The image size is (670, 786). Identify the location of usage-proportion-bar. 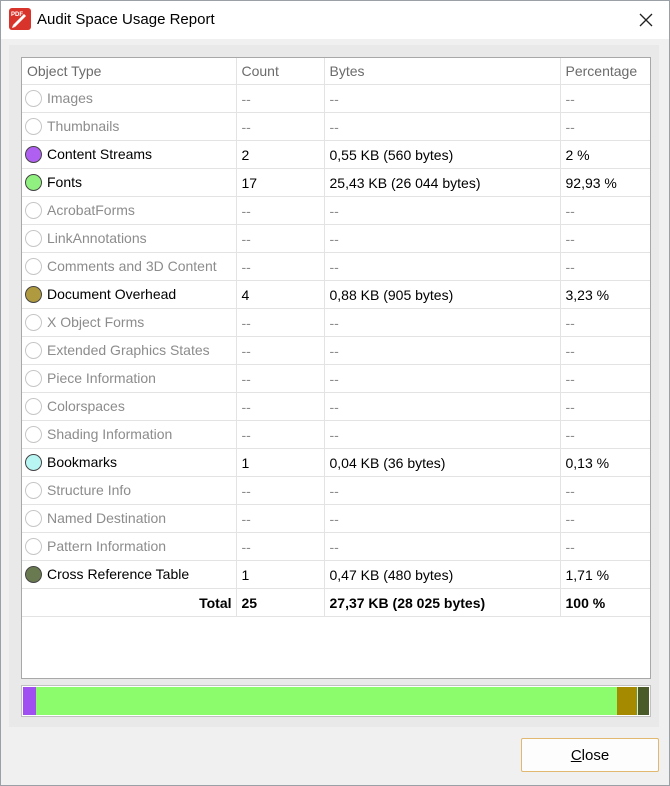
(336, 701).